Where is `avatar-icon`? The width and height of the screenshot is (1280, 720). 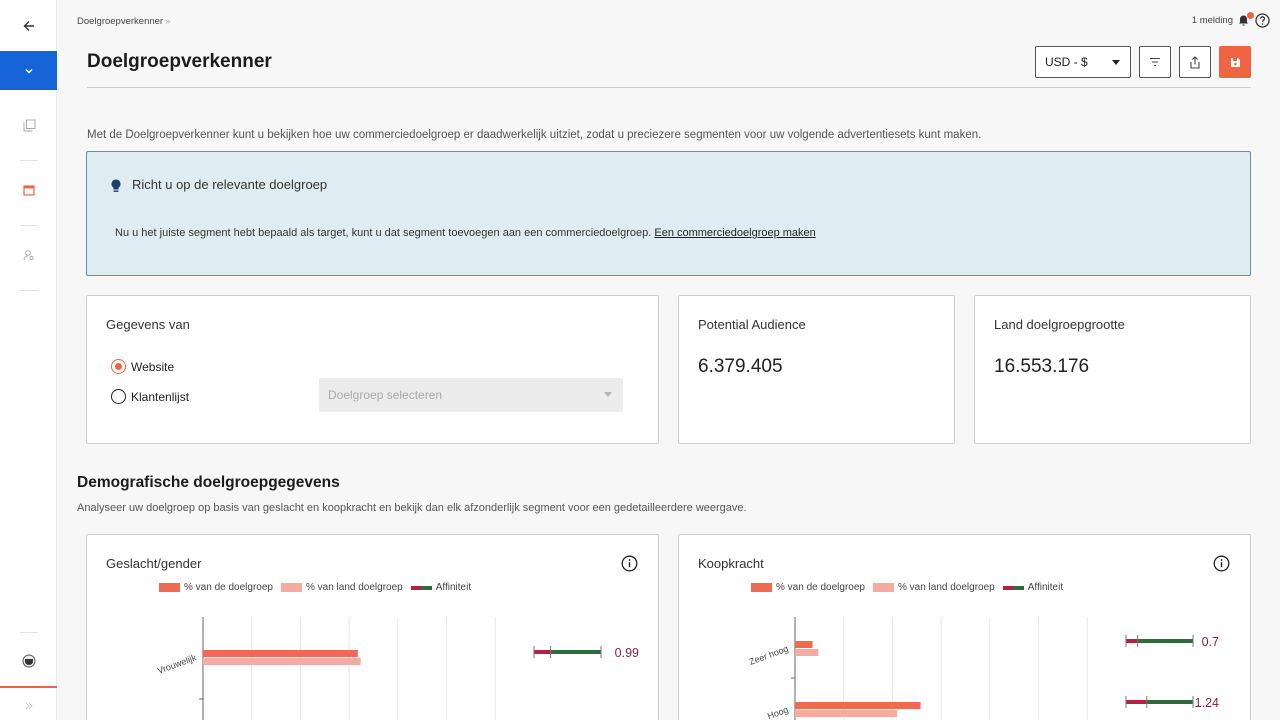
avatar-icon is located at coordinates (29, 661).